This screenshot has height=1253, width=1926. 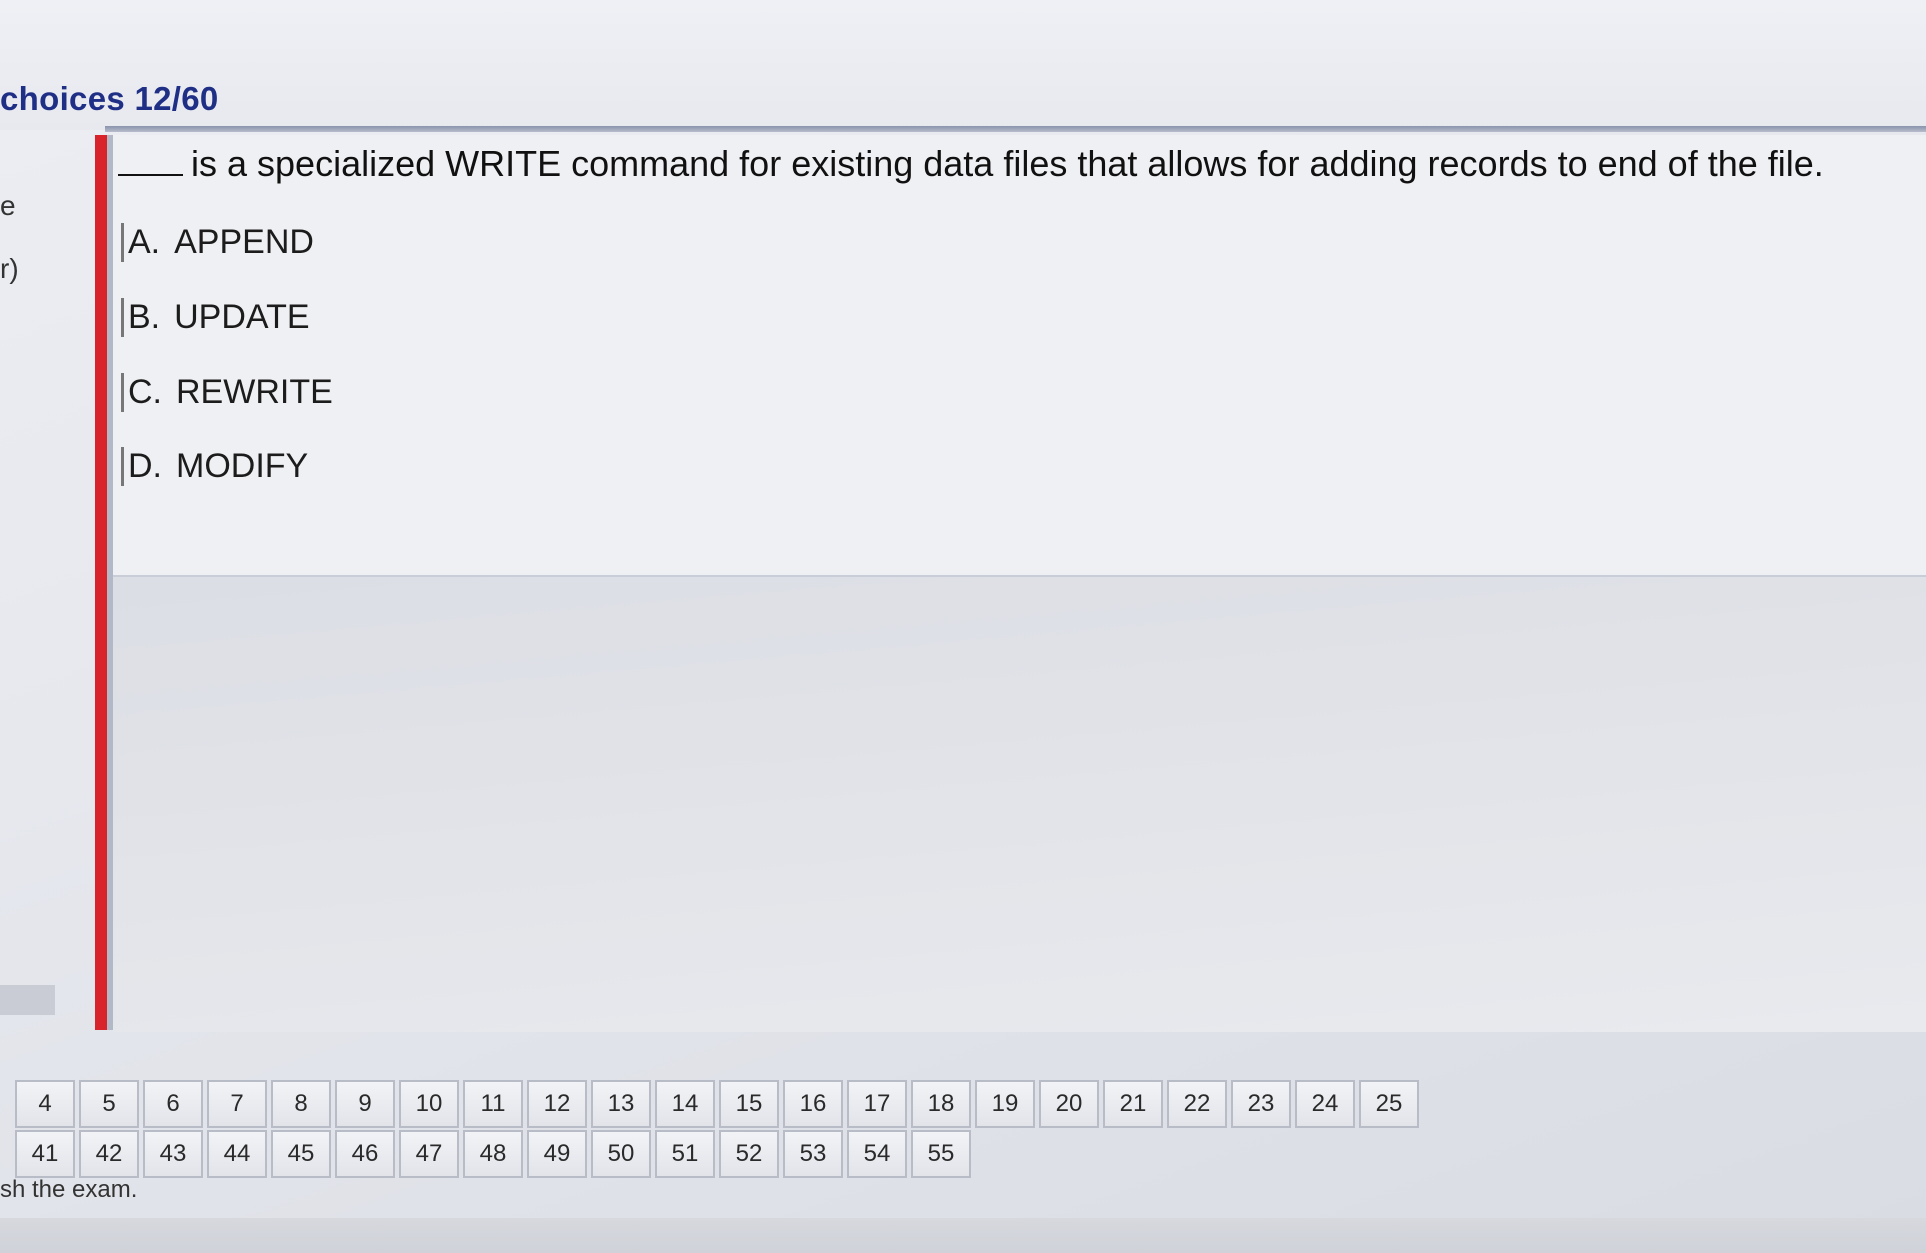 I want to click on option-letter: B., so click(x=144, y=317).